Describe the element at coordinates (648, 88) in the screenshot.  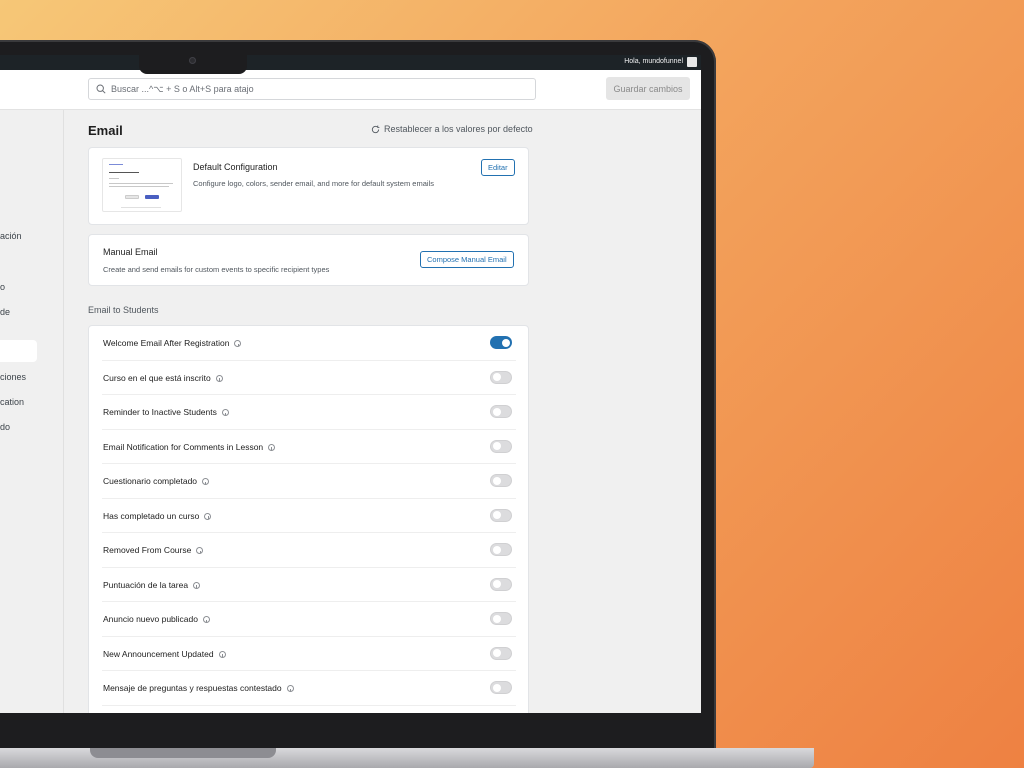
I see `save-changes-button: Guardar cambios` at that location.